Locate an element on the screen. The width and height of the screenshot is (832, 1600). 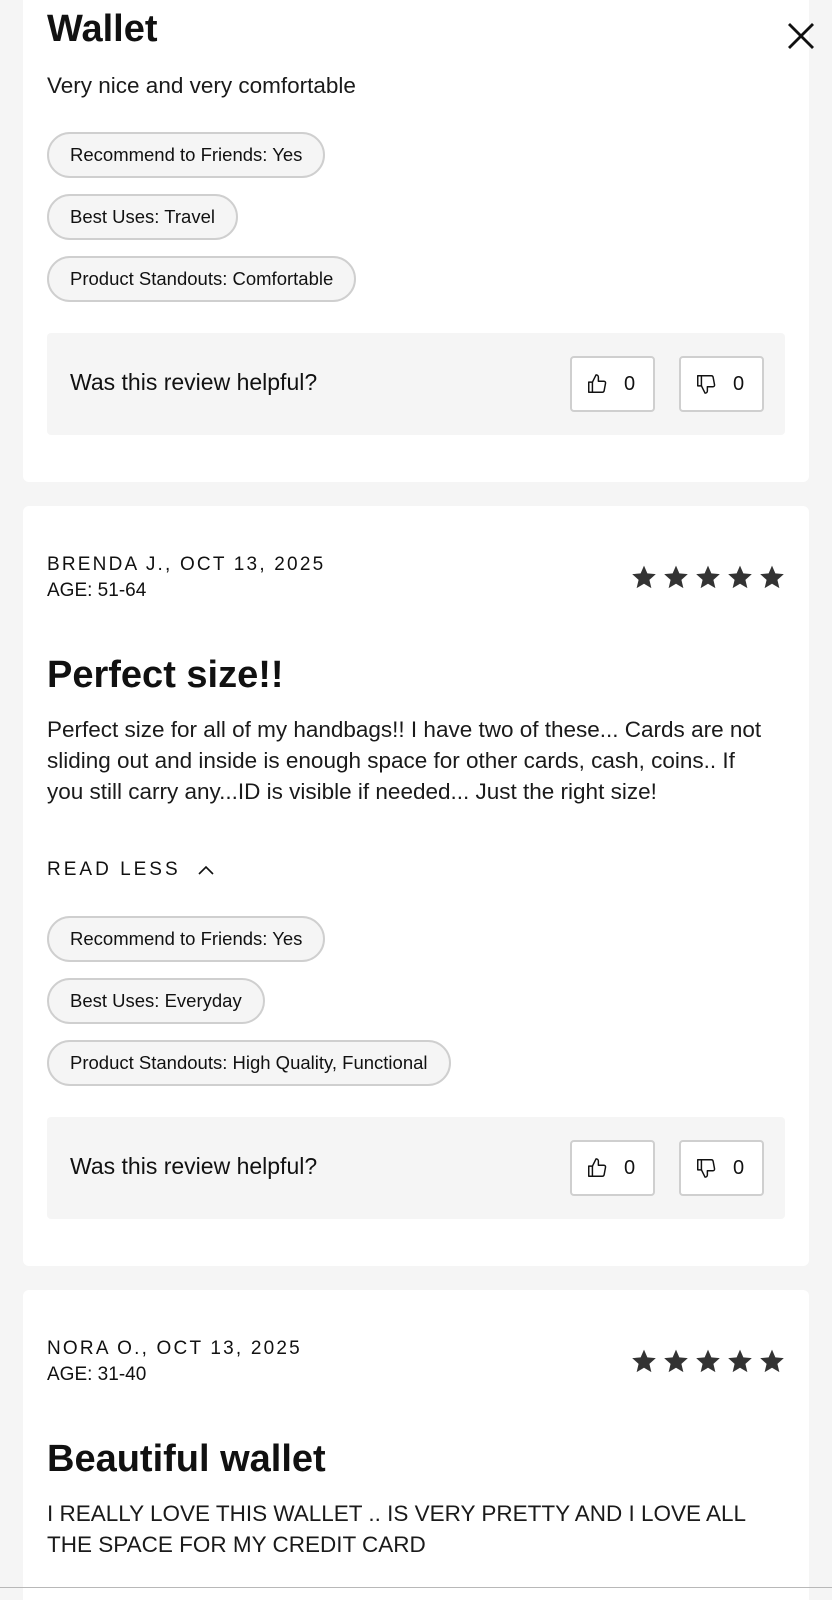
read-less-label: READ LESS is located at coordinates (114, 869).